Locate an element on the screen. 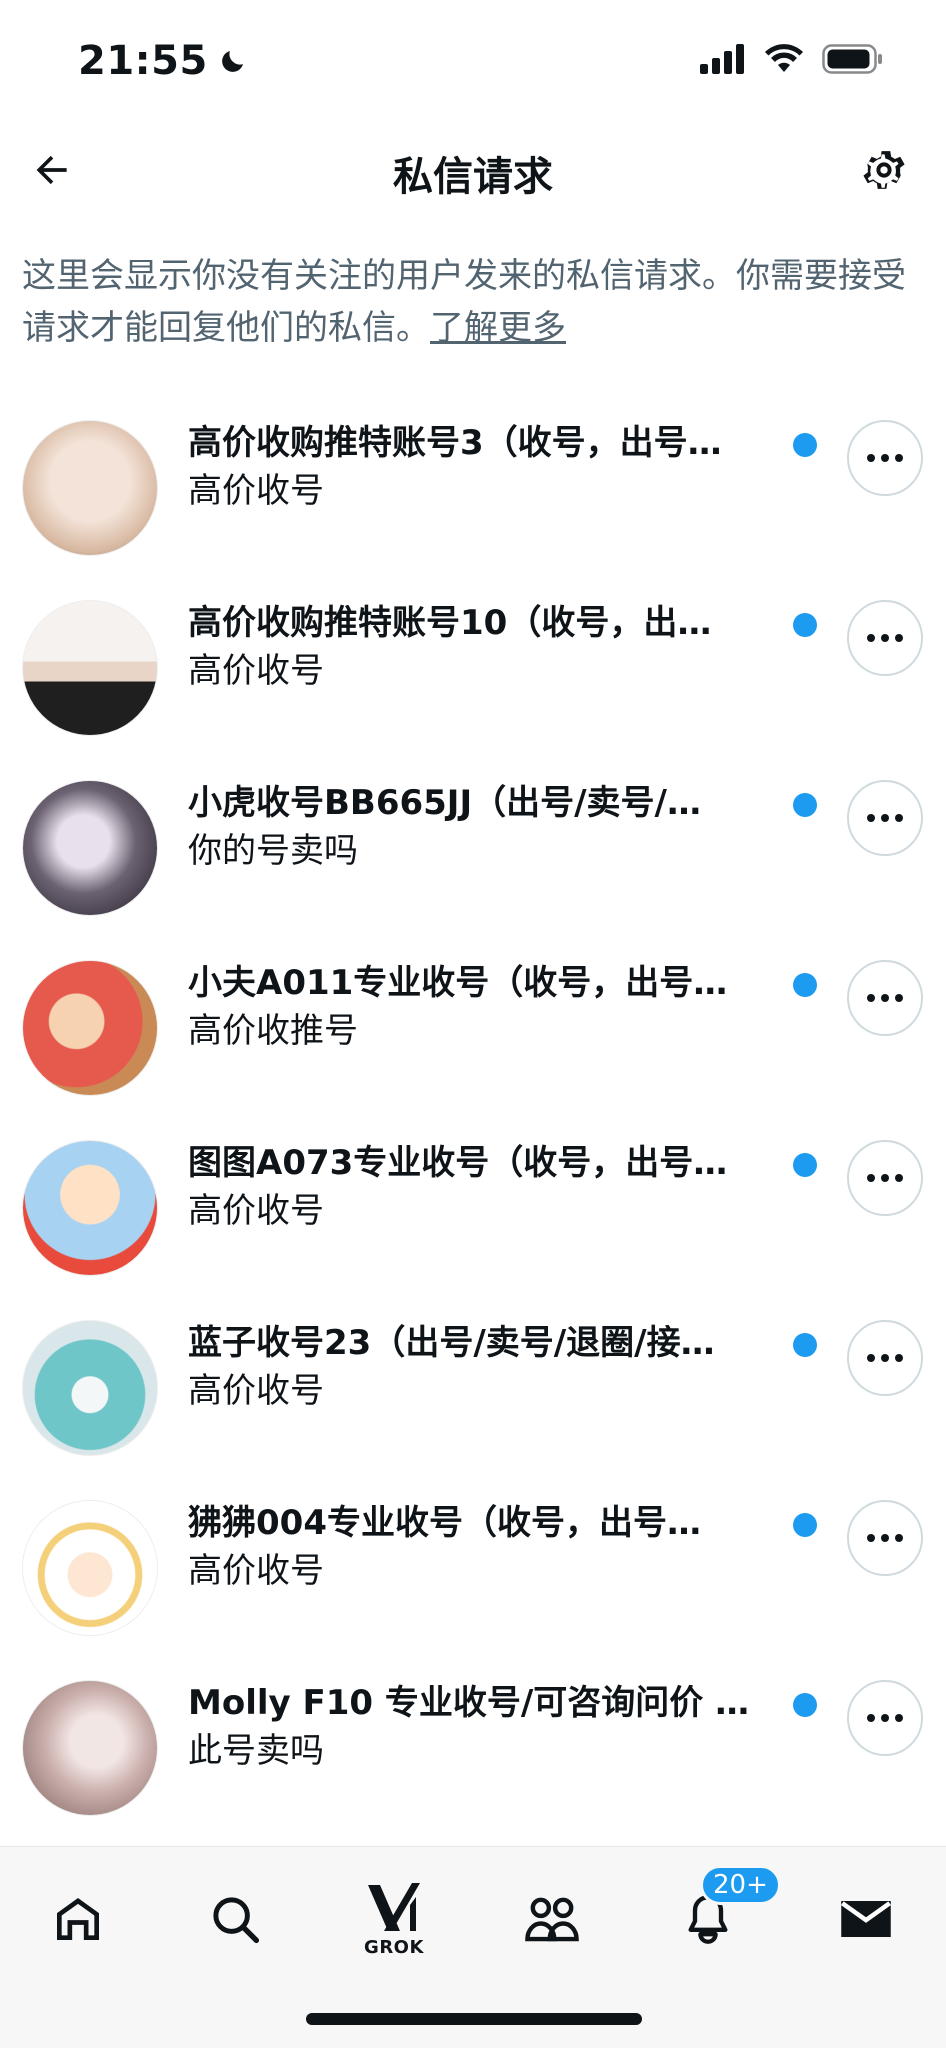 The image size is (946, 2048). request-row: 小夫A011专业收号（收号，出号… 高价收推号 is located at coordinates (473, 1010).